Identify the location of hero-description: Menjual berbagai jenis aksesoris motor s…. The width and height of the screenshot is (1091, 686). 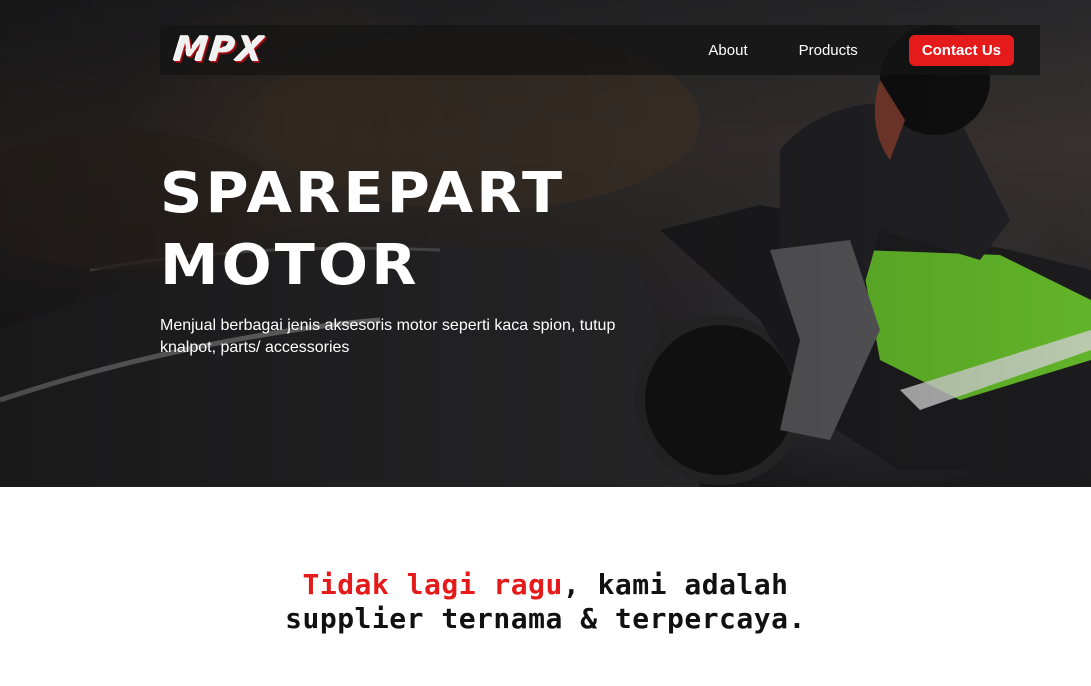
(388, 336).